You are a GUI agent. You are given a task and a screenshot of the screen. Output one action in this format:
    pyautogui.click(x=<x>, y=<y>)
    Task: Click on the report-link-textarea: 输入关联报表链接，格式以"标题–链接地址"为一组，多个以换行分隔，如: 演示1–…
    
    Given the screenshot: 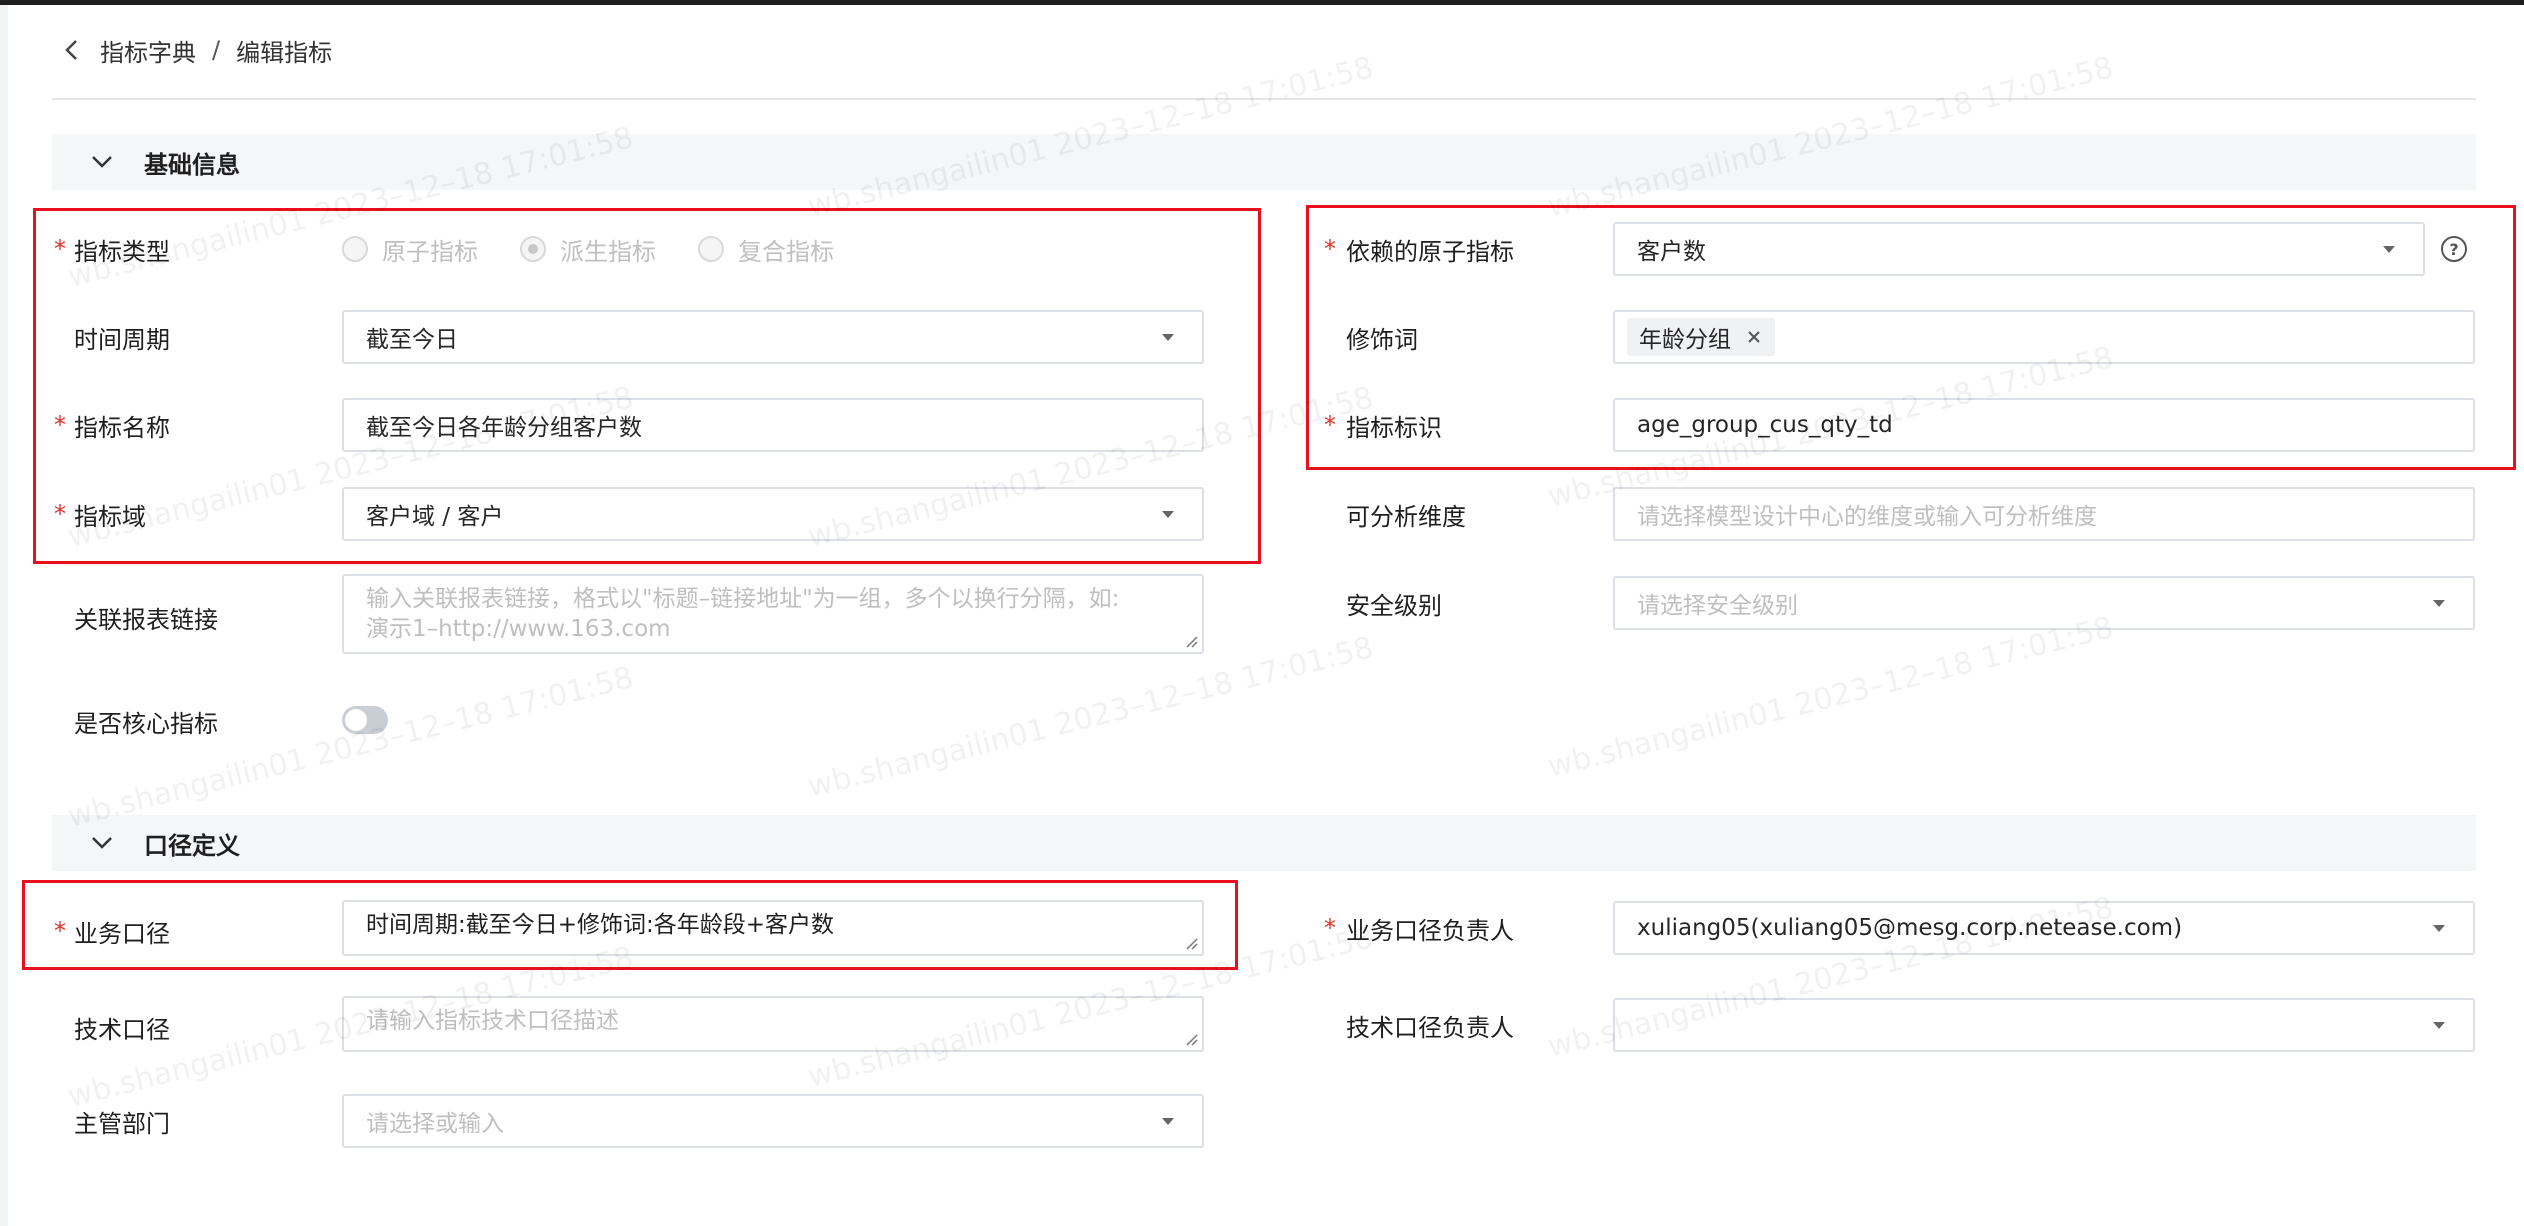 What is the action you would take?
    pyautogui.click(x=773, y=614)
    